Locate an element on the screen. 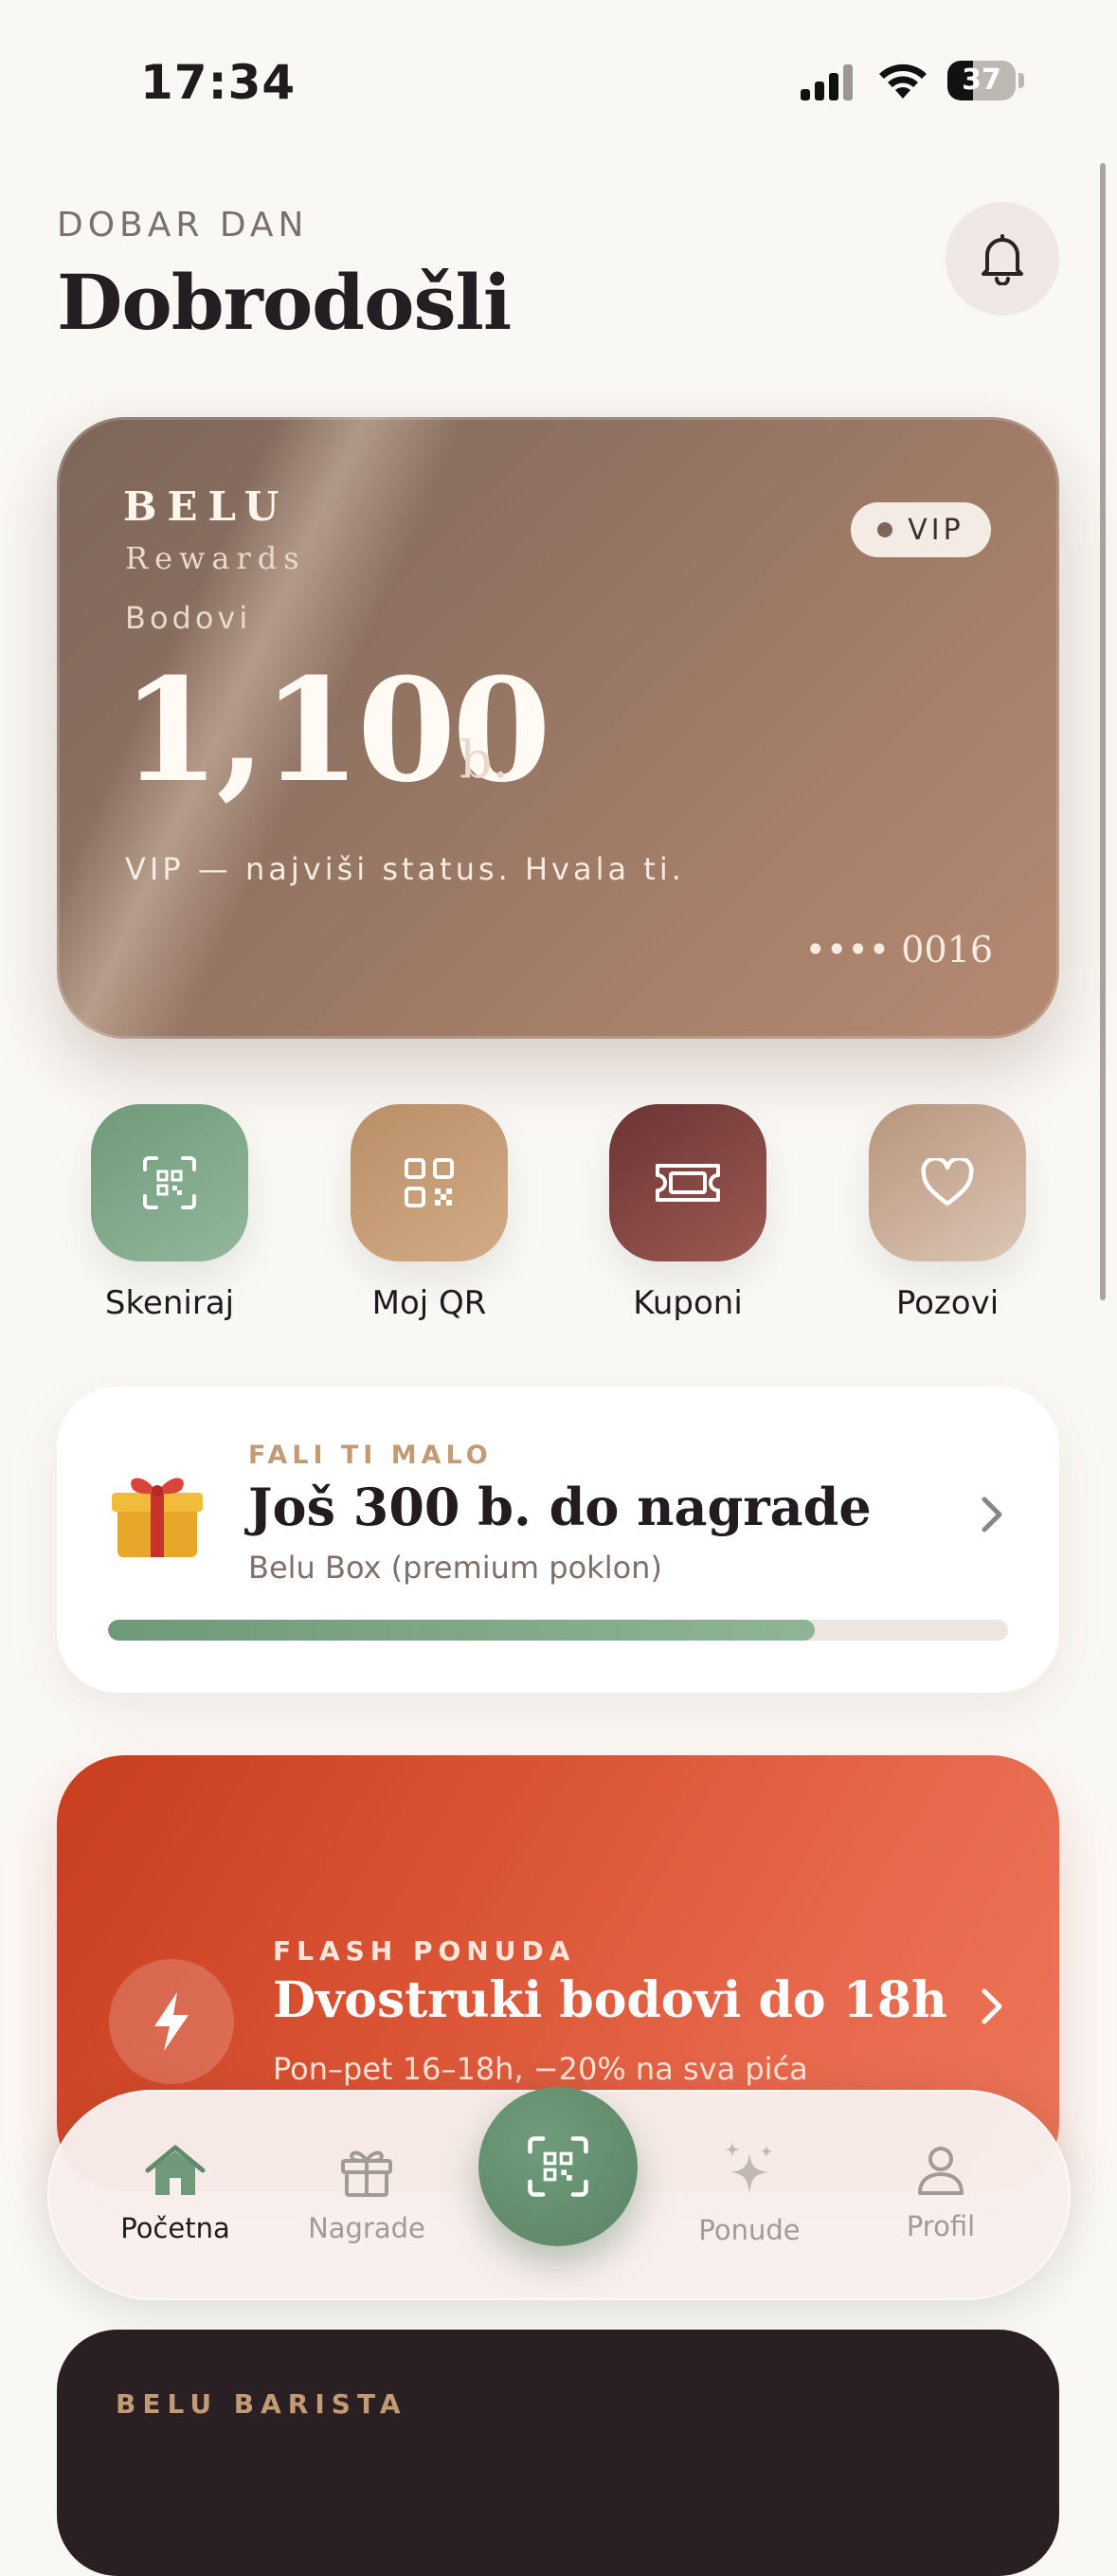  tab-profile-label: Profil is located at coordinates (941, 2226).